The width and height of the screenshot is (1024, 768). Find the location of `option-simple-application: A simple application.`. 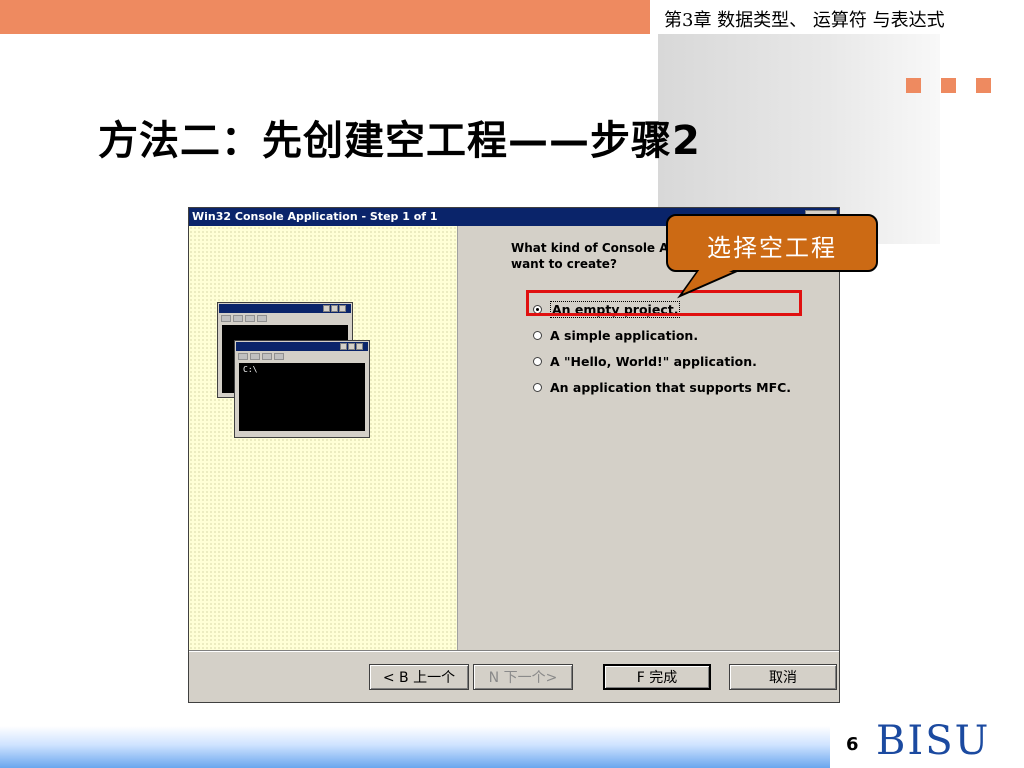

option-simple-application: A simple application. is located at coordinates (615, 335).